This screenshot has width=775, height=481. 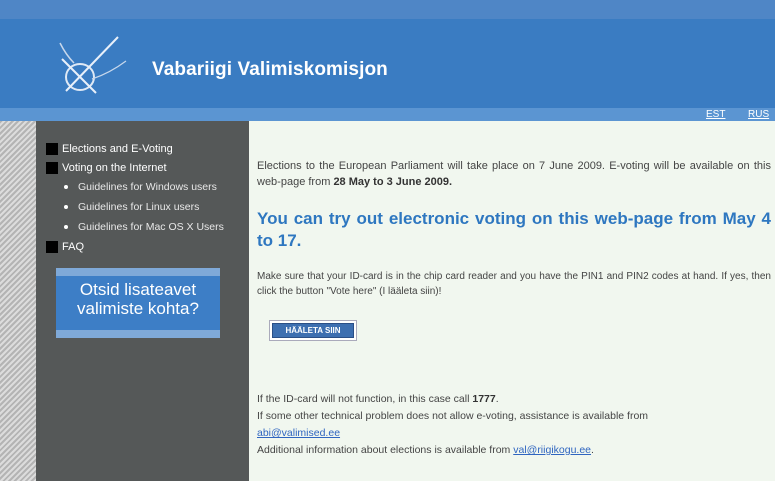 I want to click on election-logo-icon, so click(x=93, y=65).